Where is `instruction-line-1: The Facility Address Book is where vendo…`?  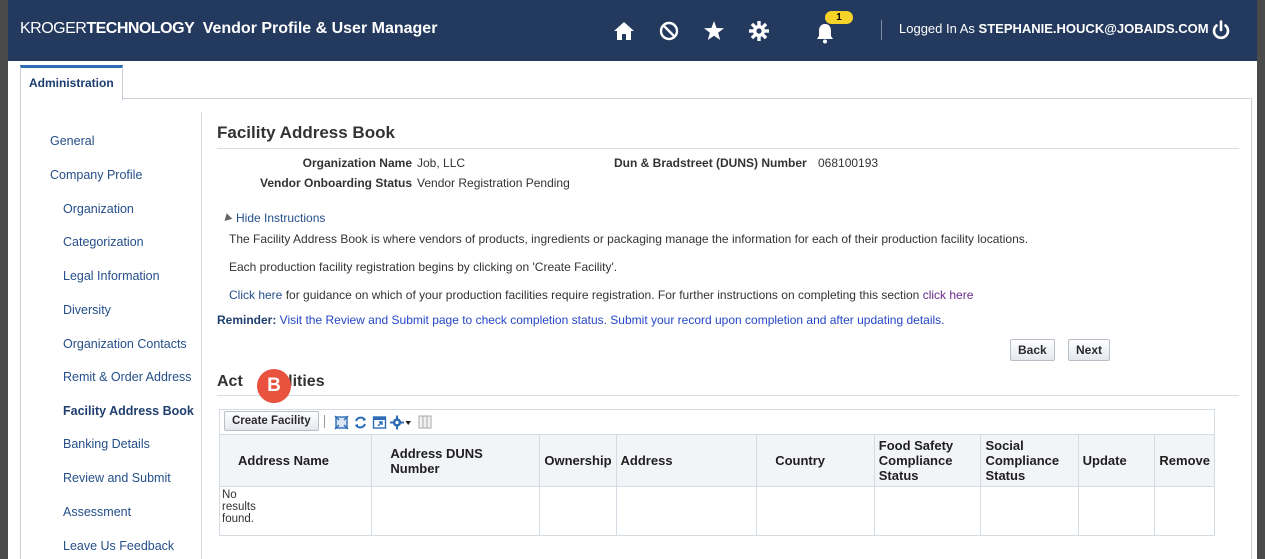
instruction-line-1: The Facility Address Book is where vendo… is located at coordinates (629, 239).